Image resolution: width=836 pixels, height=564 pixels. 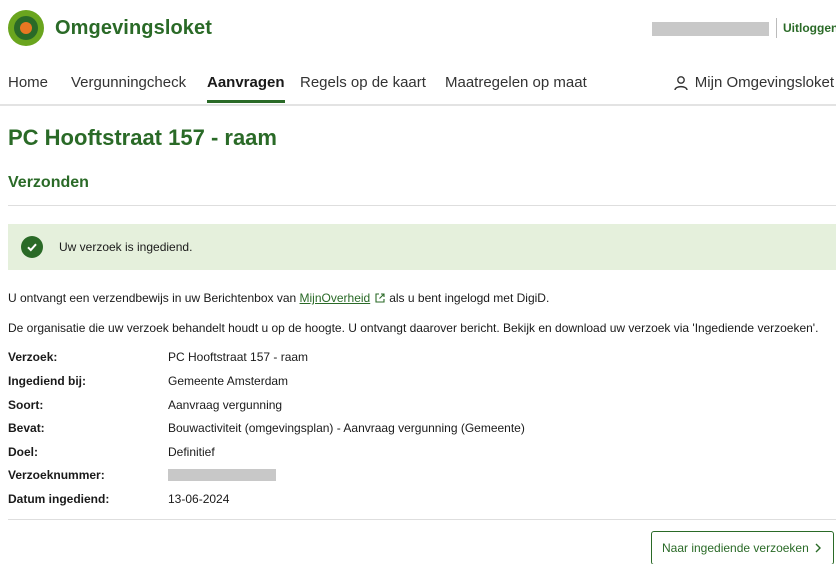 I want to click on detail-row-doel: Doel: Definitief, so click(x=422, y=454).